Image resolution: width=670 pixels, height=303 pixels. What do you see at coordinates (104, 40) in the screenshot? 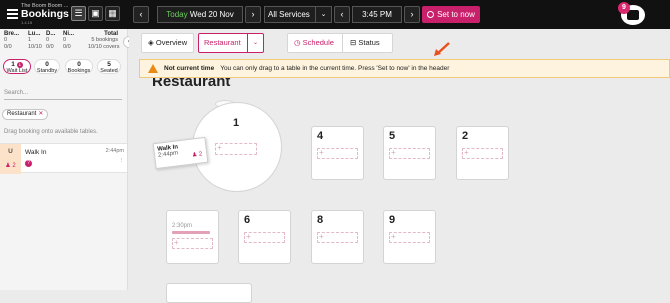
I see `stat-total: Total 5 bookings 10/10 covers` at bounding box center [104, 40].